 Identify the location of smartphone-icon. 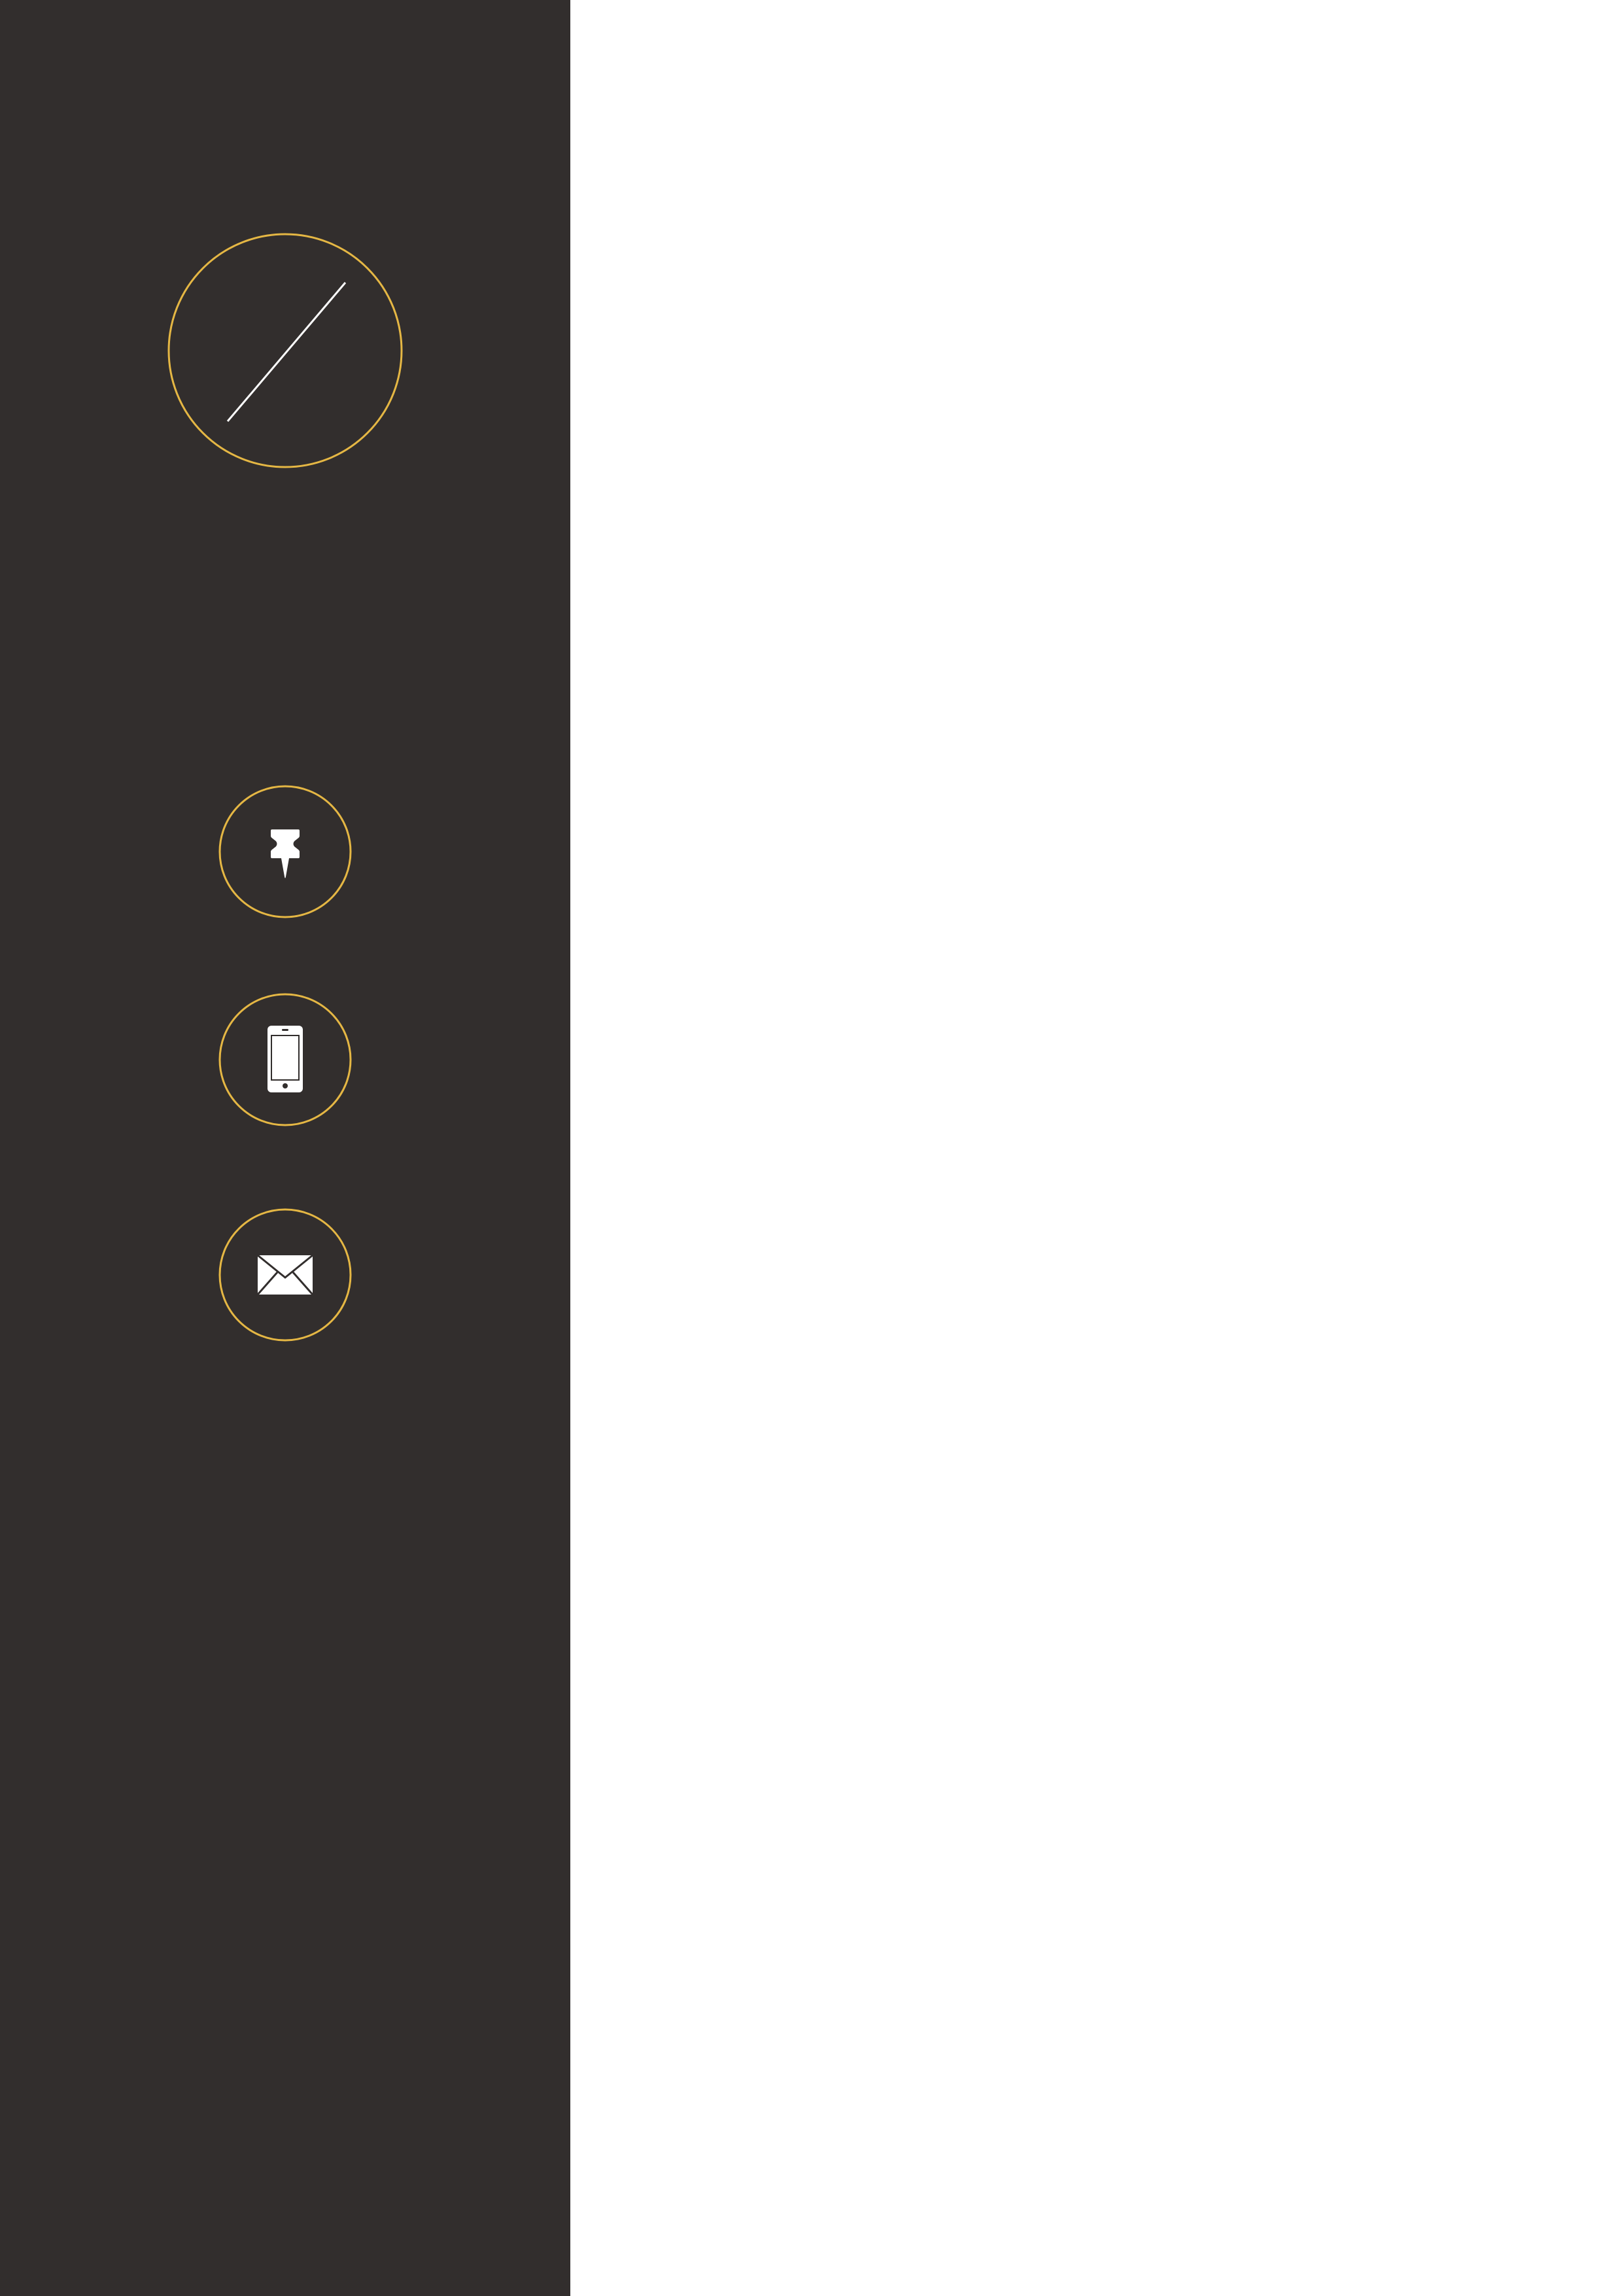
(285, 1059).